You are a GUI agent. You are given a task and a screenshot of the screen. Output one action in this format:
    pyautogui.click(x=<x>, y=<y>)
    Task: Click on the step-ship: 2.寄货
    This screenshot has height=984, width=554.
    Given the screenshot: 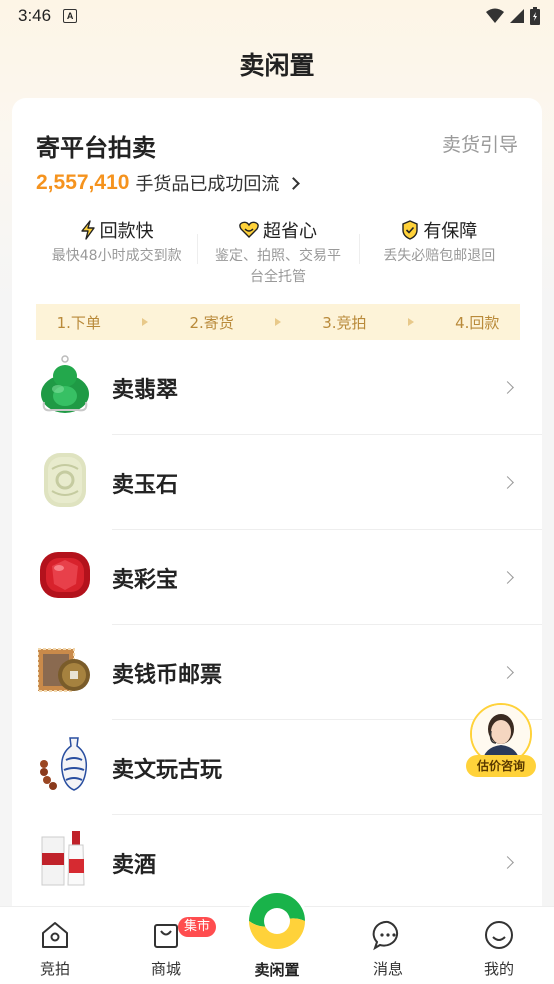 What is the action you would take?
    pyautogui.click(x=211, y=322)
    